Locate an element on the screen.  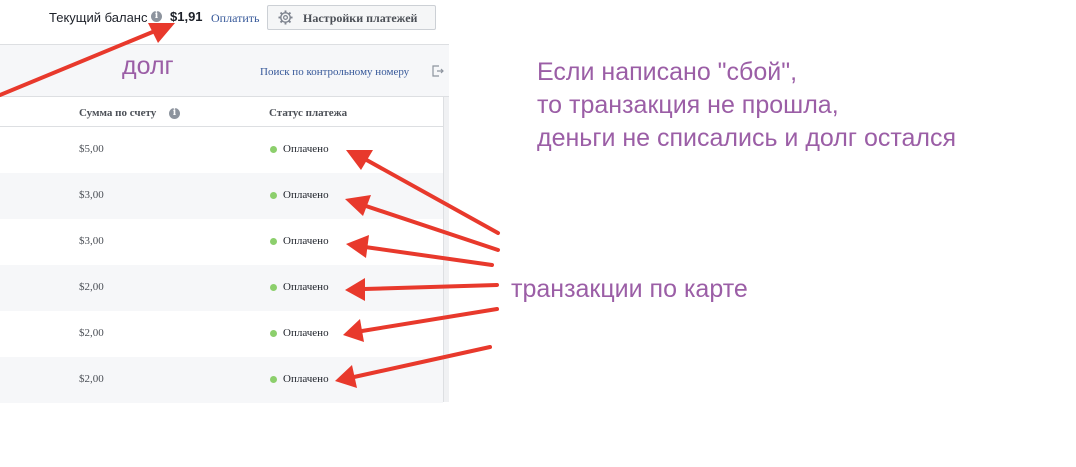
arrow-to-balance is located at coordinates (78, 63).